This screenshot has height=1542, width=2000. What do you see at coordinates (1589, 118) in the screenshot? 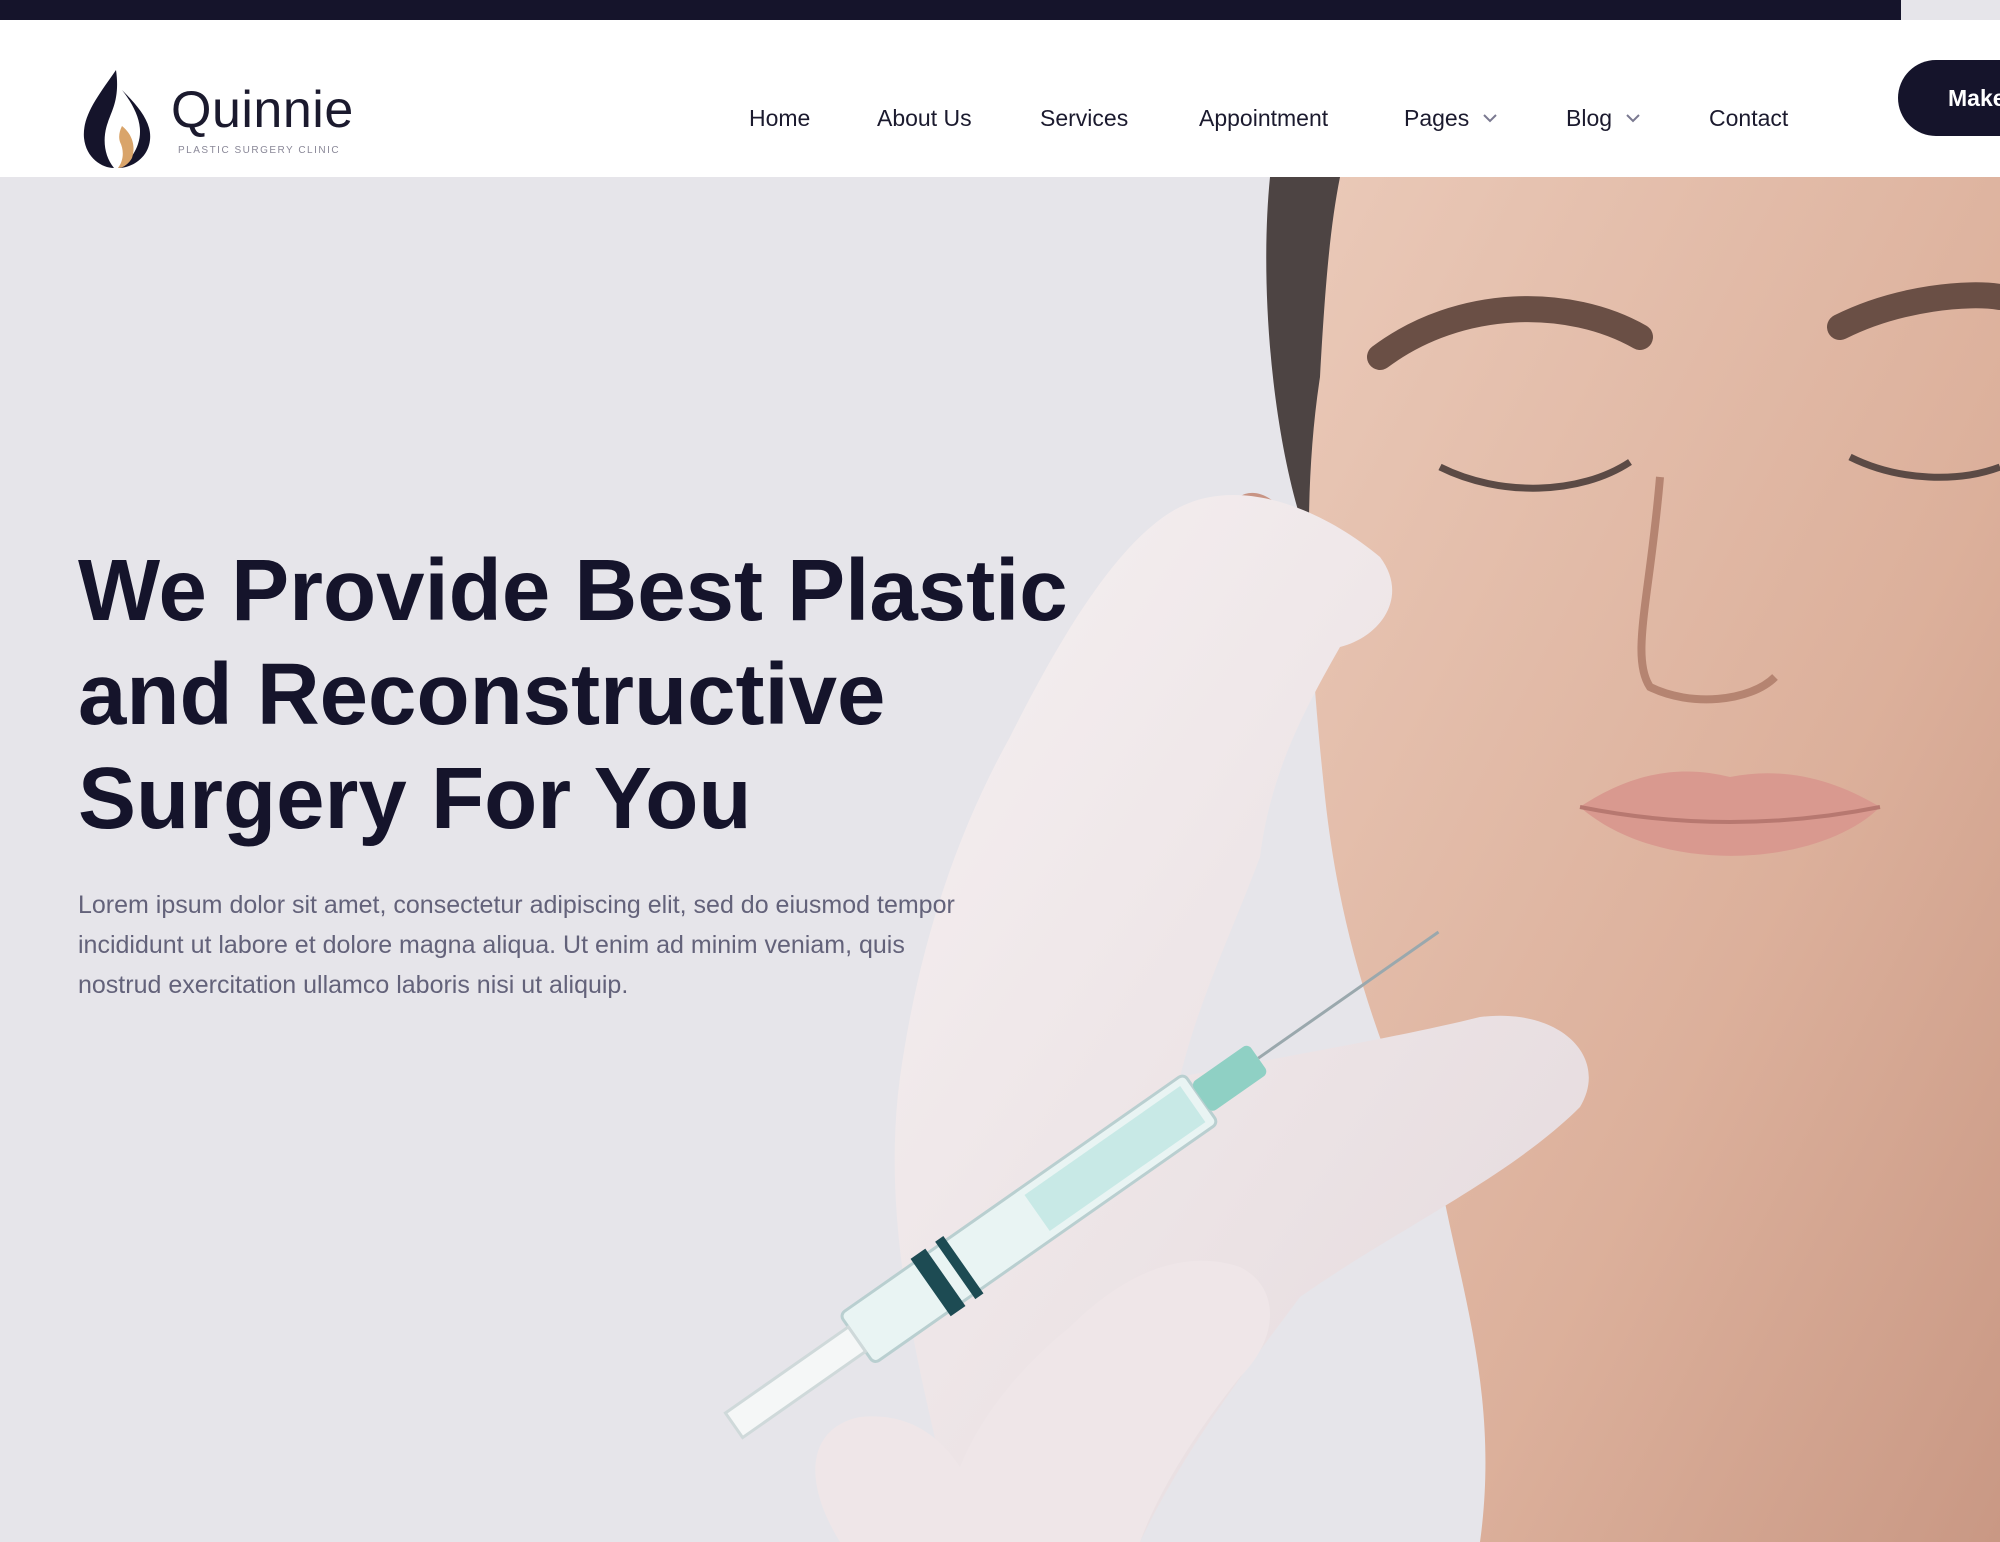
I see `nav-label: Blog` at bounding box center [1589, 118].